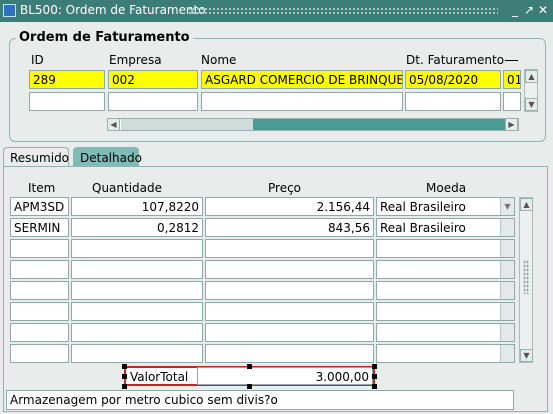 The image size is (553, 414). What do you see at coordinates (455, 60) in the screenshot?
I see `header-dt-faturamento: Dt. Faturamento` at bounding box center [455, 60].